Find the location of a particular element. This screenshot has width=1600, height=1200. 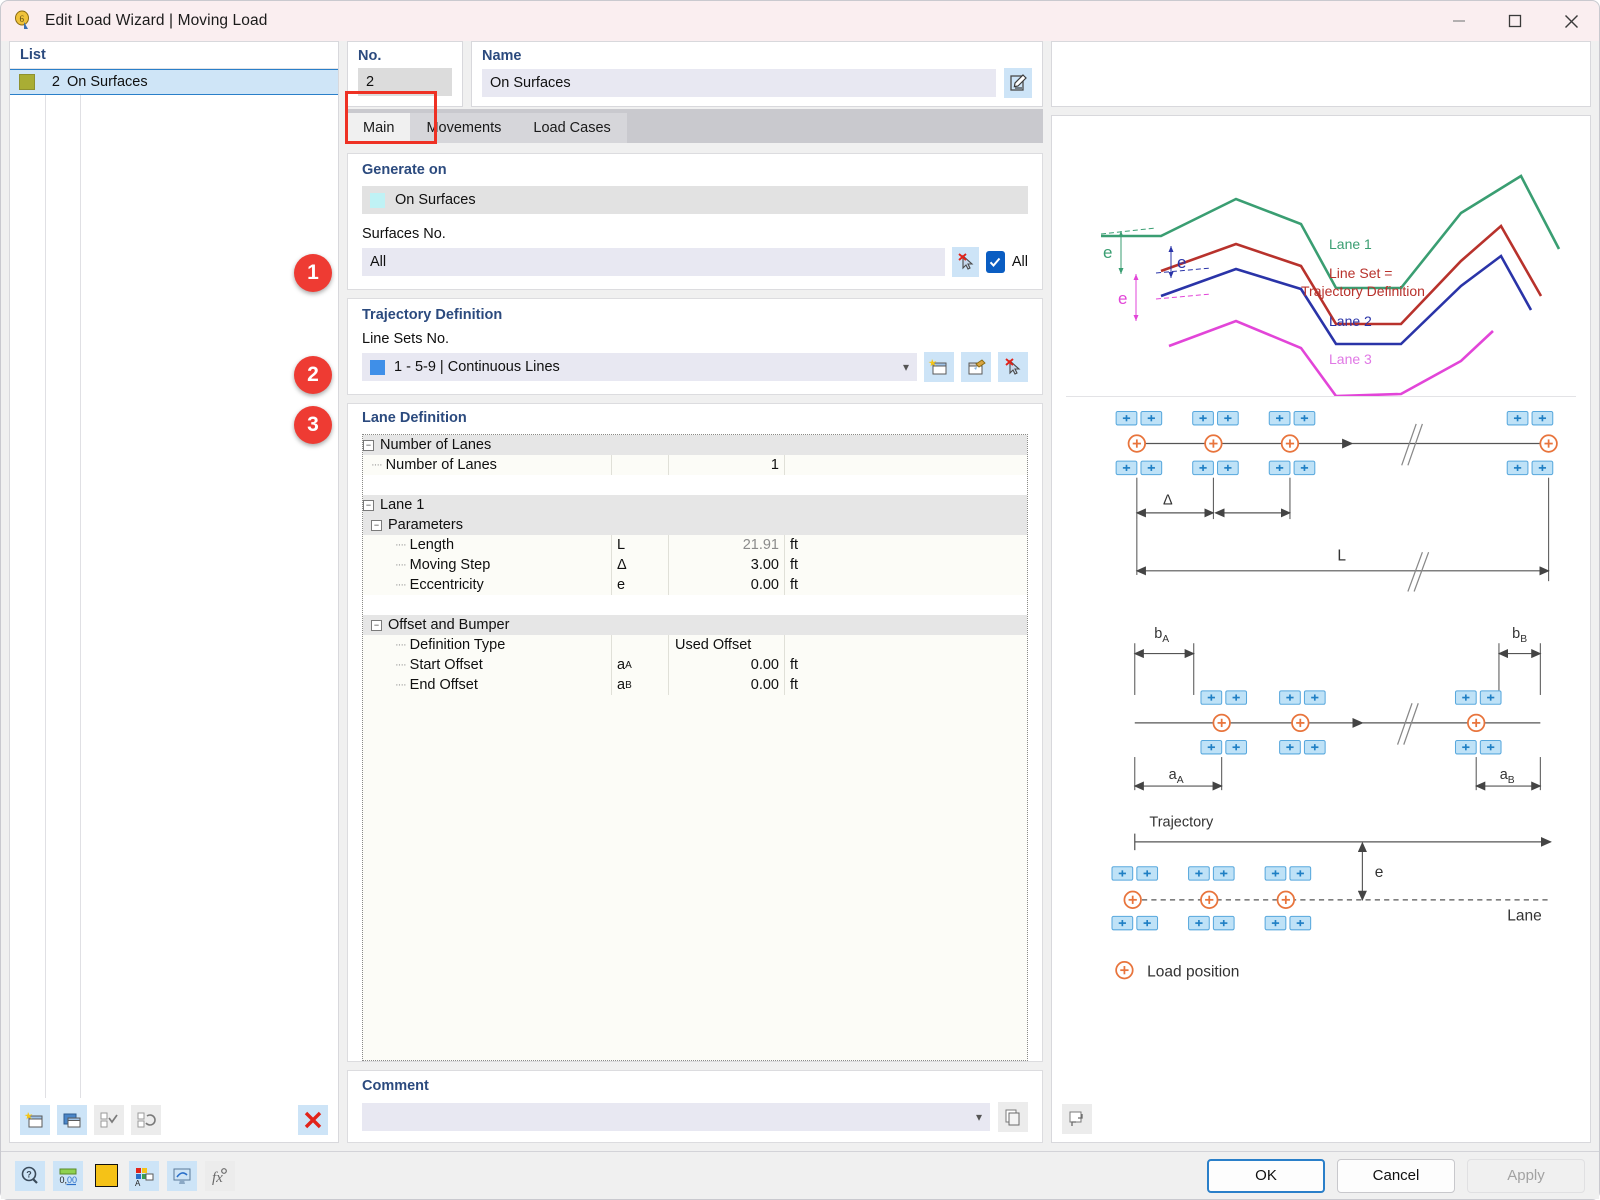

name-field-group: Name On Surfaces is located at coordinates (757, 74).